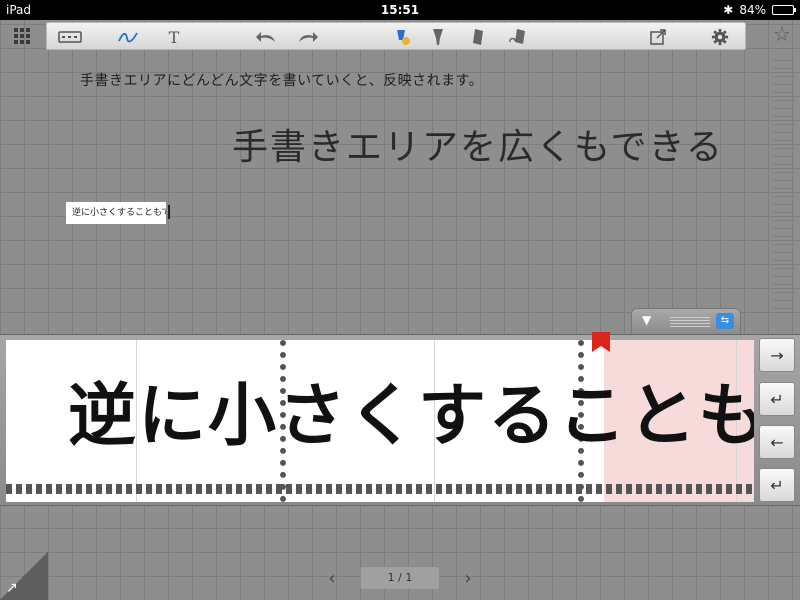 The height and width of the screenshot is (600, 800). What do you see at coordinates (690, 322) in the screenshot?
I see `drag-handle` at bounding box center [690, 322].